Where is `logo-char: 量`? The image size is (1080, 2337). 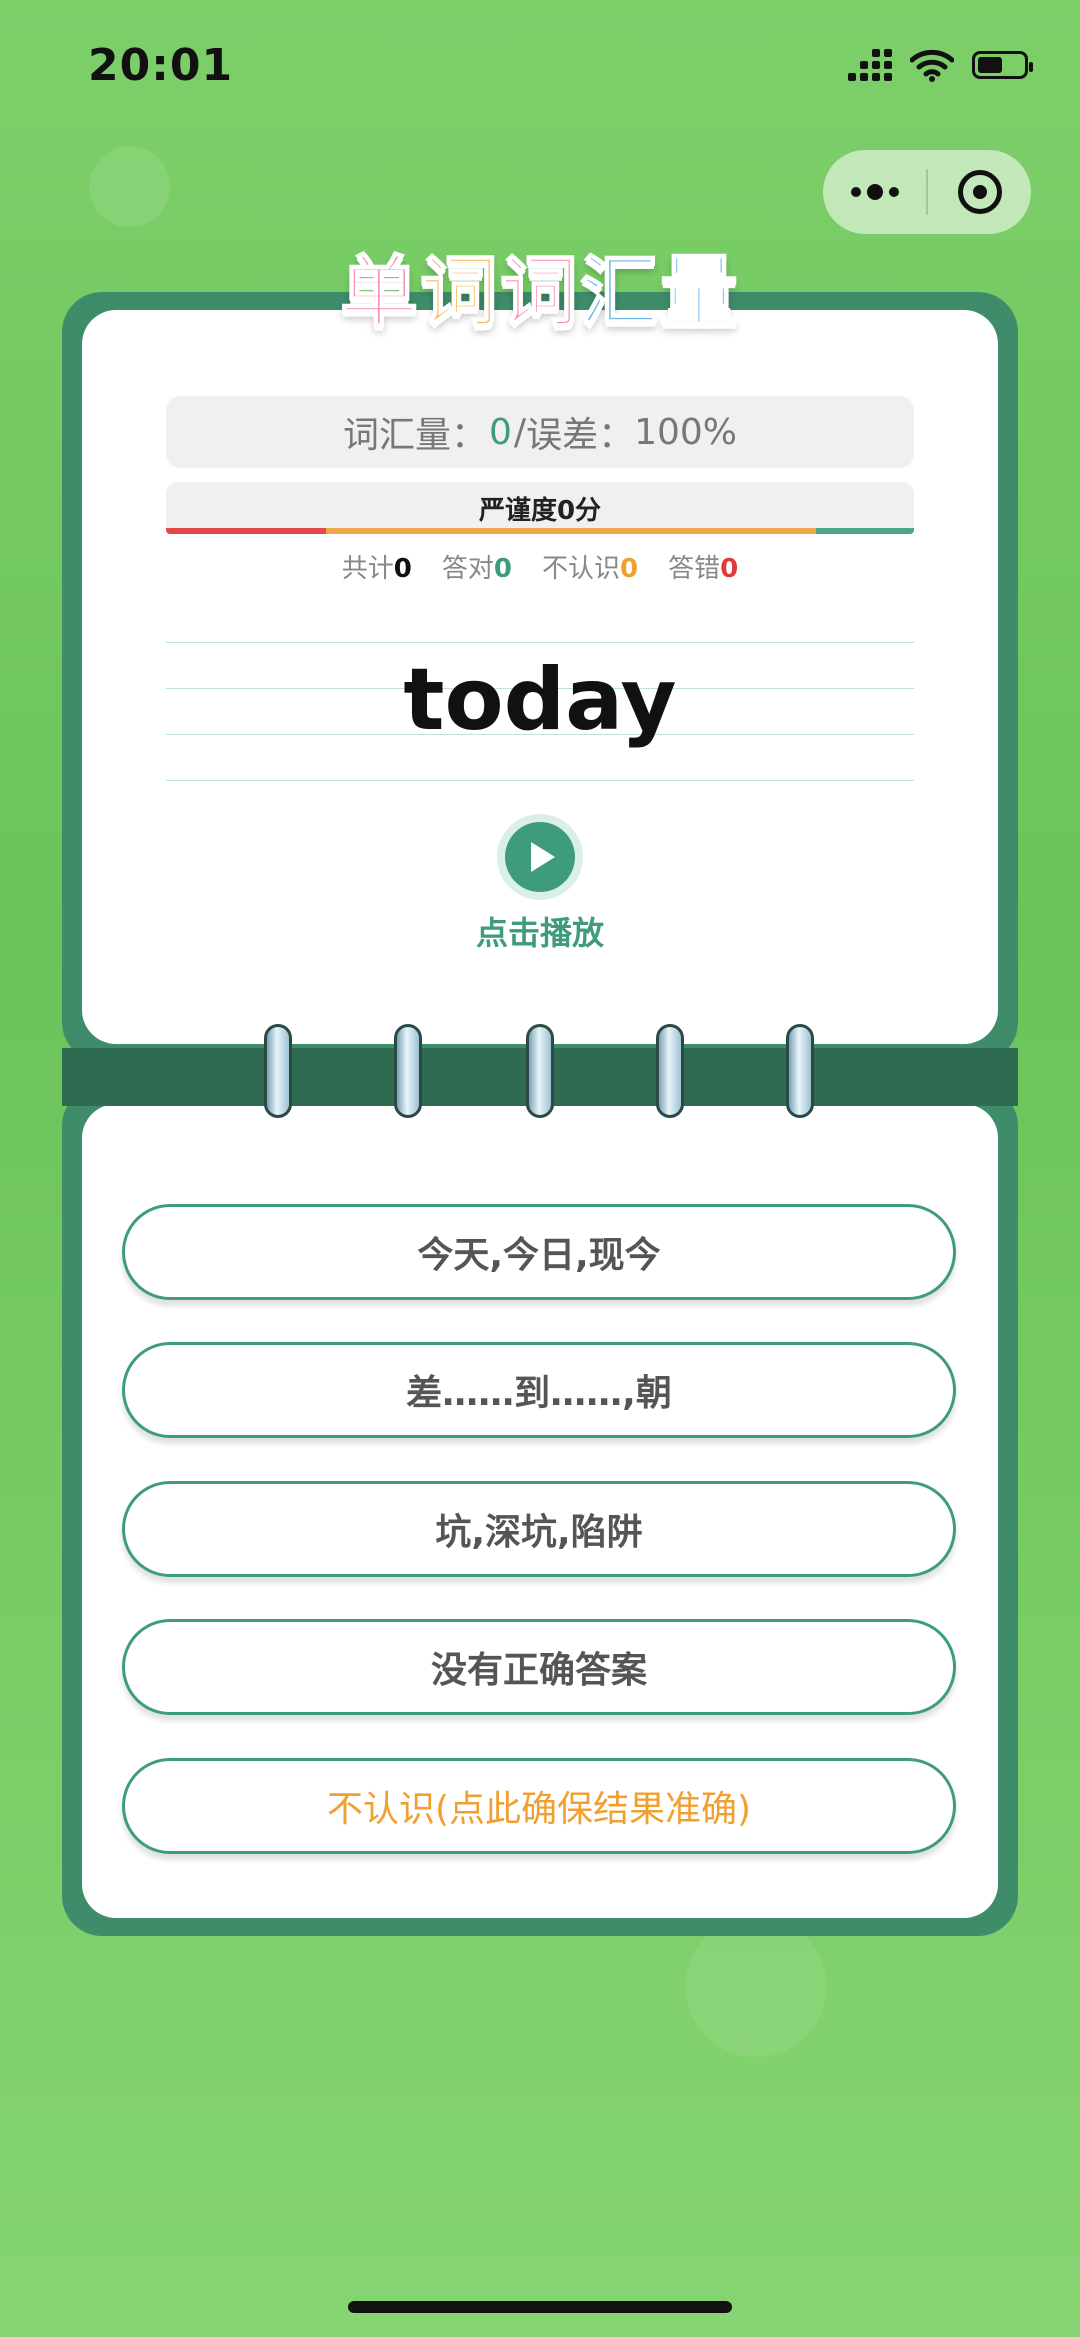 logo-char: 量 is located at coordinates (700, 293).